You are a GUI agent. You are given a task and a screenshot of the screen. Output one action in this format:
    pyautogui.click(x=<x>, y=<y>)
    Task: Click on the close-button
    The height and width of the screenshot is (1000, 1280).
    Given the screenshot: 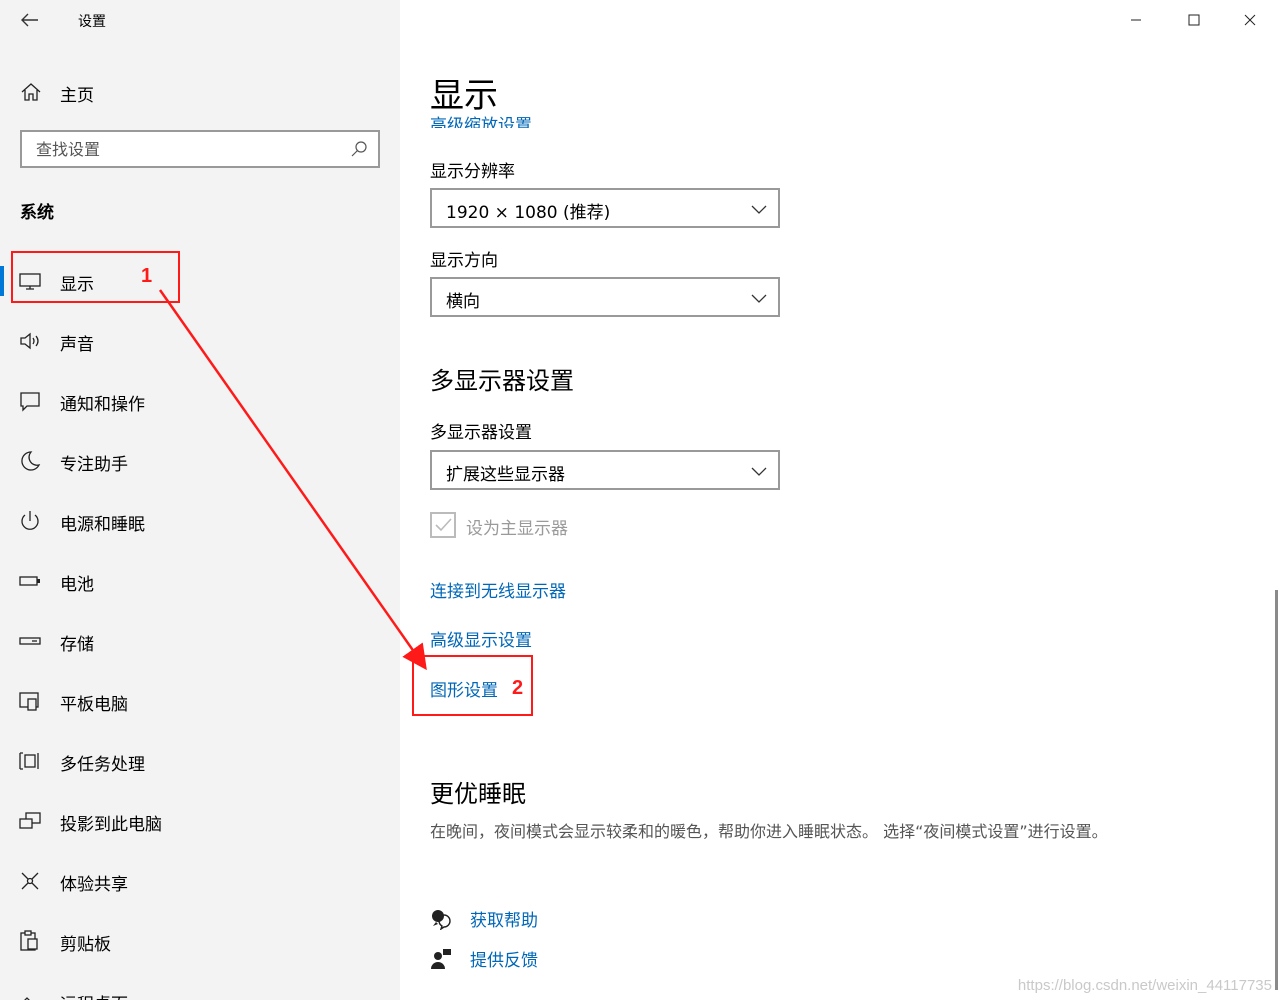 What is the action you would take?
    pyautogui.click(x=1250, y=20)
    